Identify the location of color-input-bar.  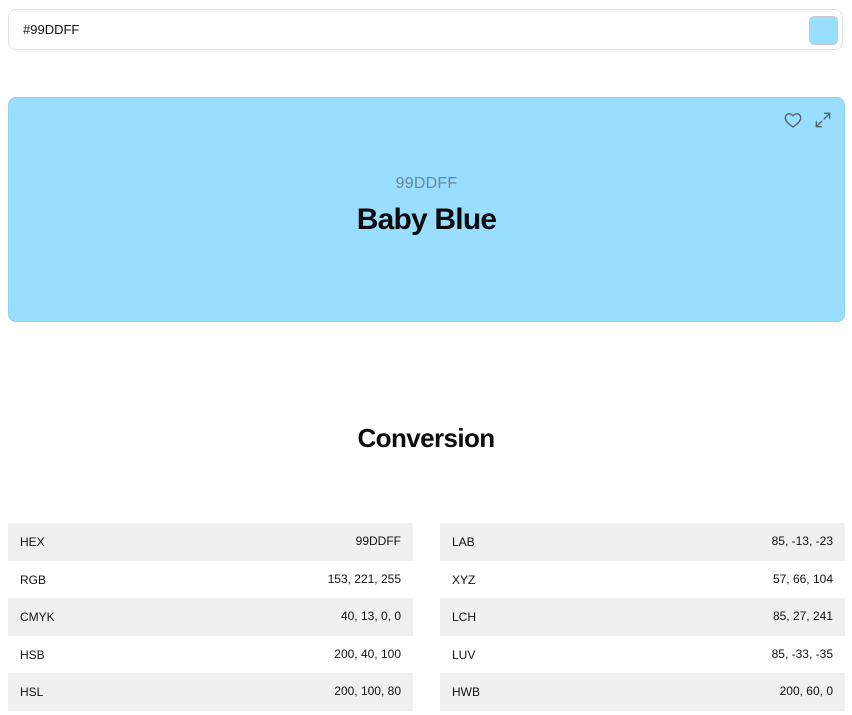
(425, 29).